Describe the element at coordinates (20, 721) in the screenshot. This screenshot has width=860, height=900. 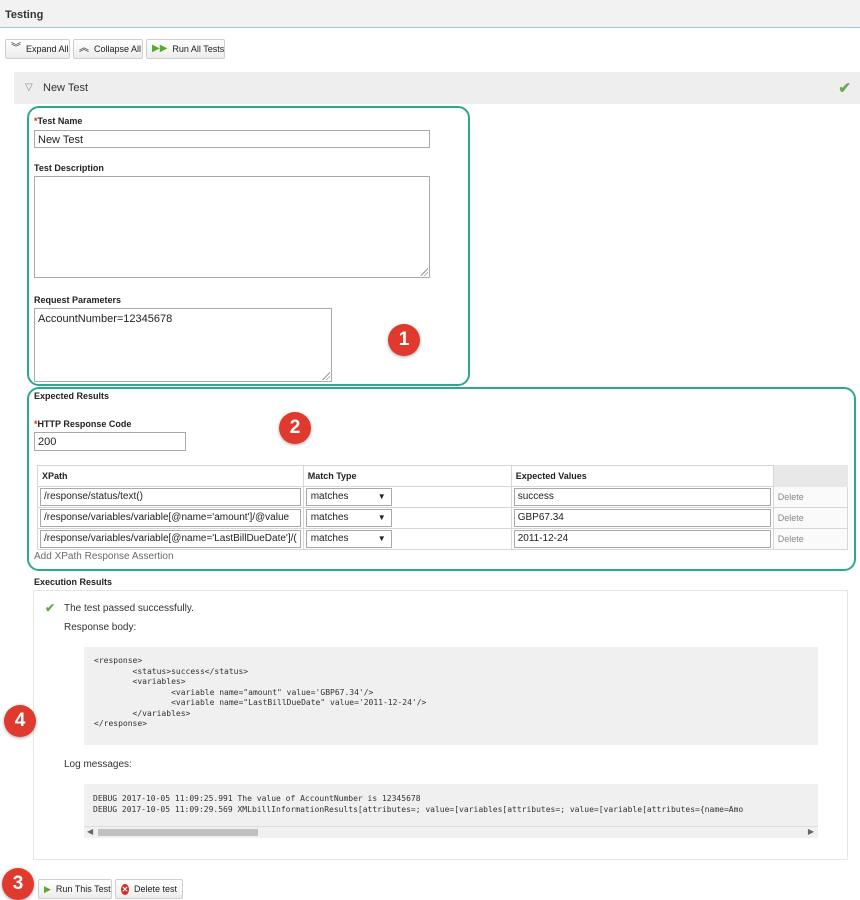
I see `step-marker-4: 4` at that location.